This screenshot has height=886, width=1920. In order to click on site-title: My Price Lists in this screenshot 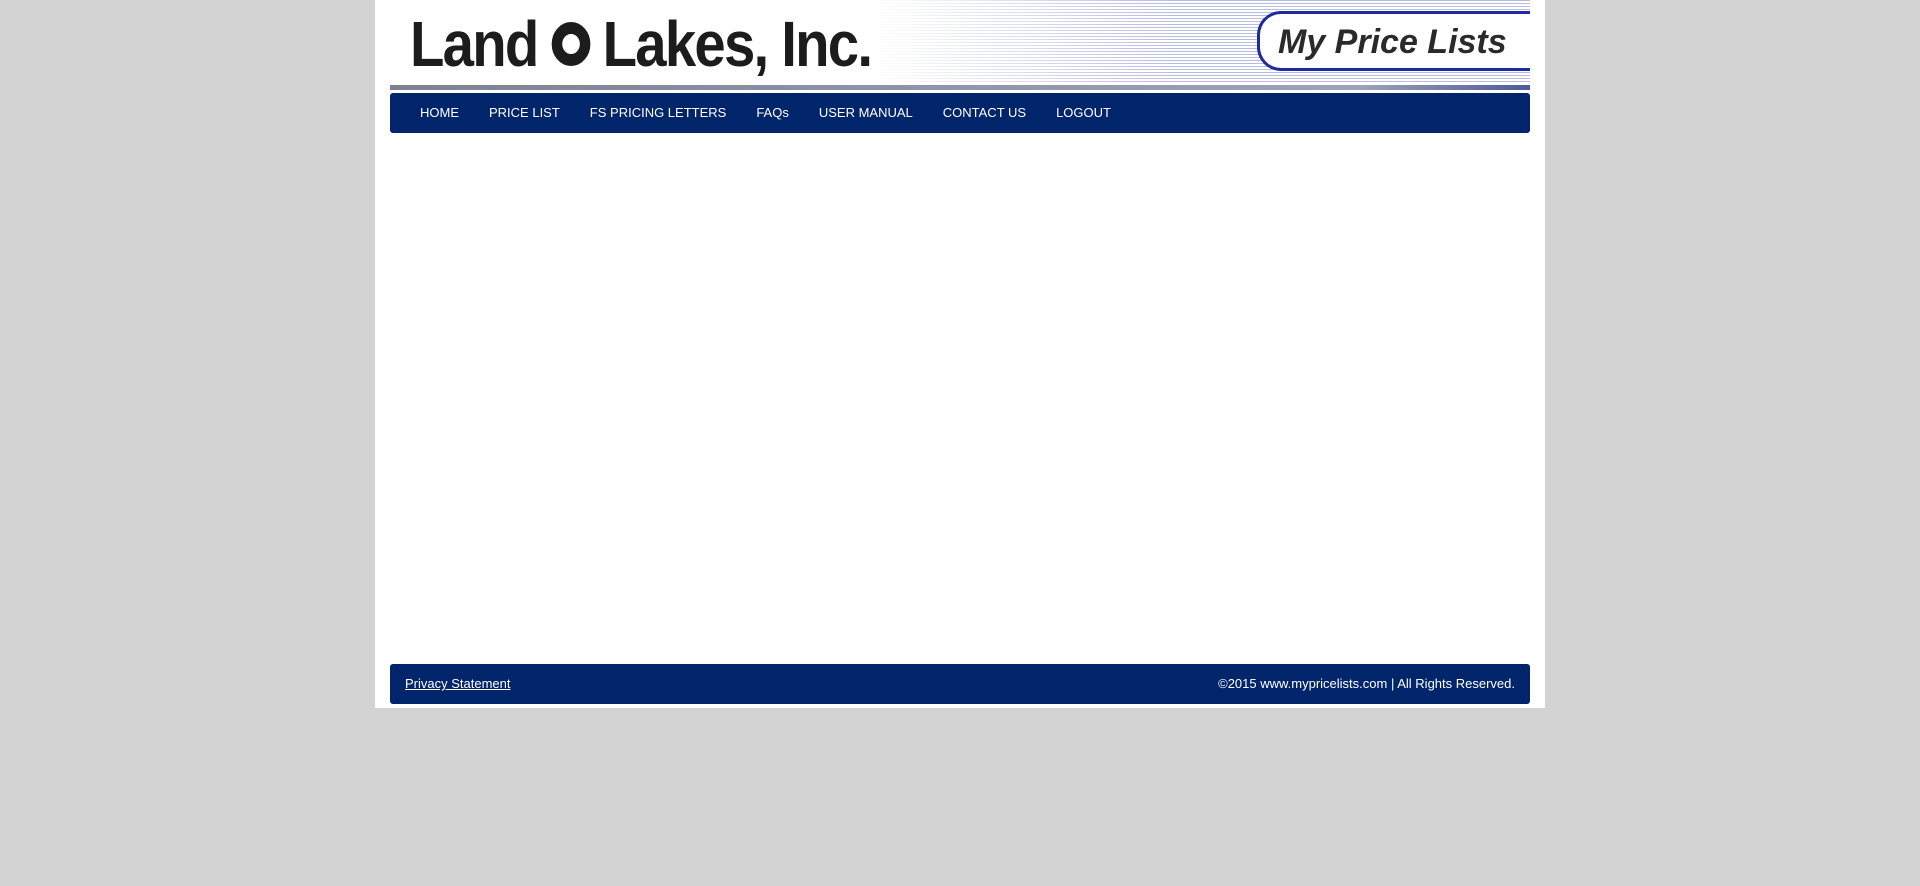, I will do `click(1392, 42)`.